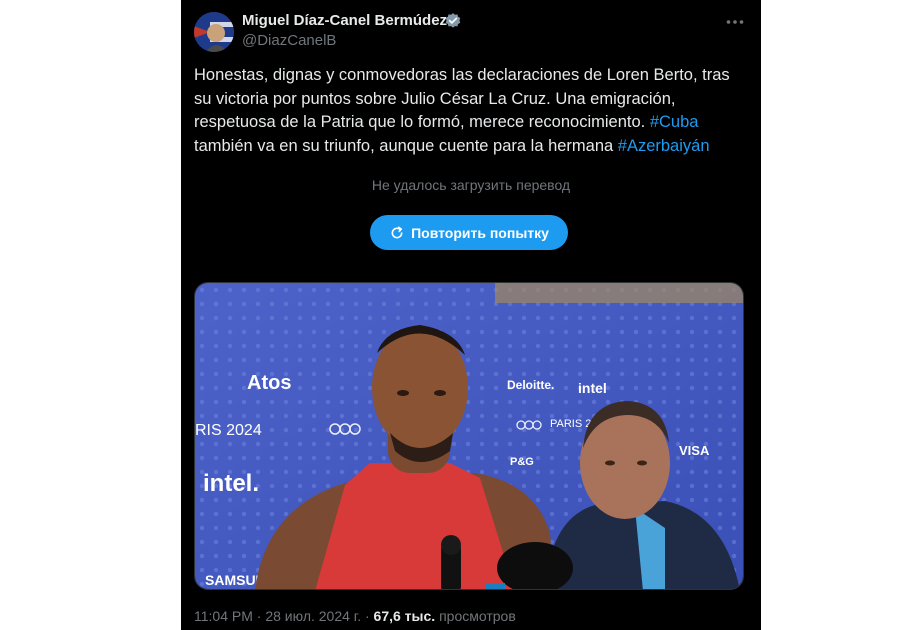 This screenshot has width=922, height=630. I want to click on sponsor-text: P&G, so click(522, 462).